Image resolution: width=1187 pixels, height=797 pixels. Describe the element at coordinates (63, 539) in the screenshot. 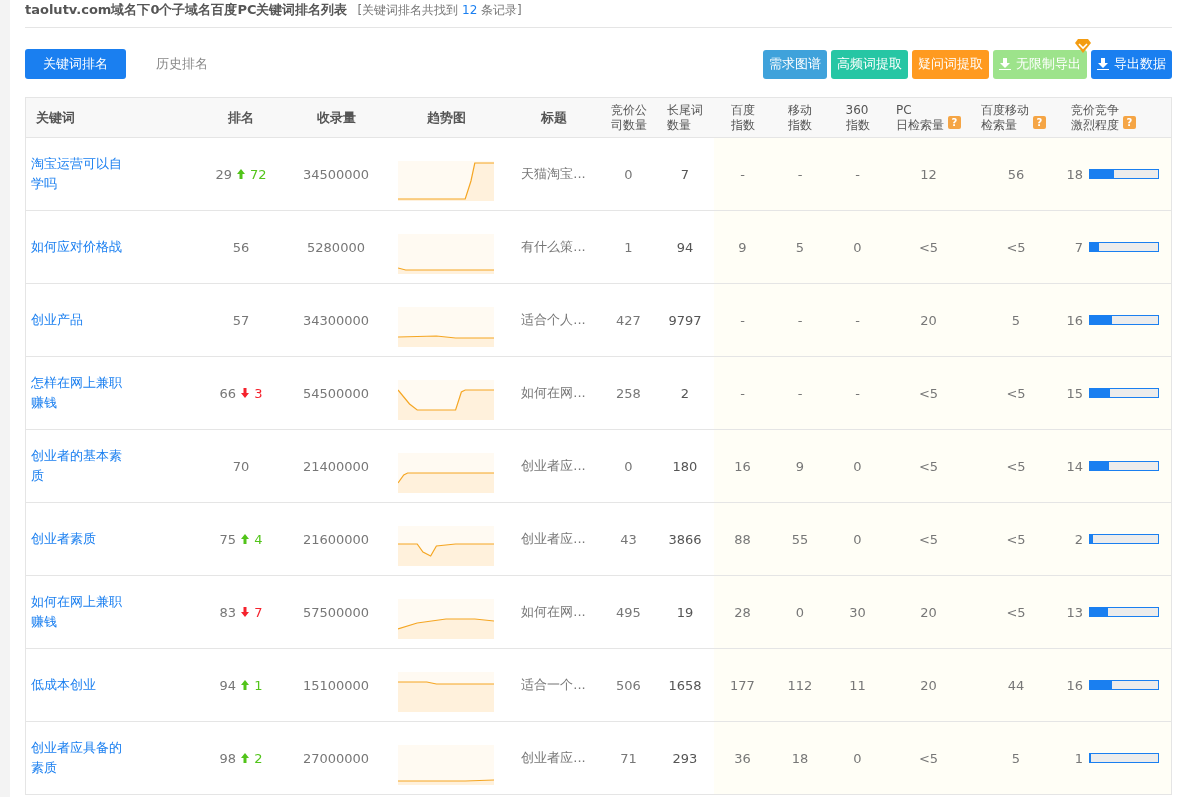

I see `keyword-link: 创业者素质` at that location.